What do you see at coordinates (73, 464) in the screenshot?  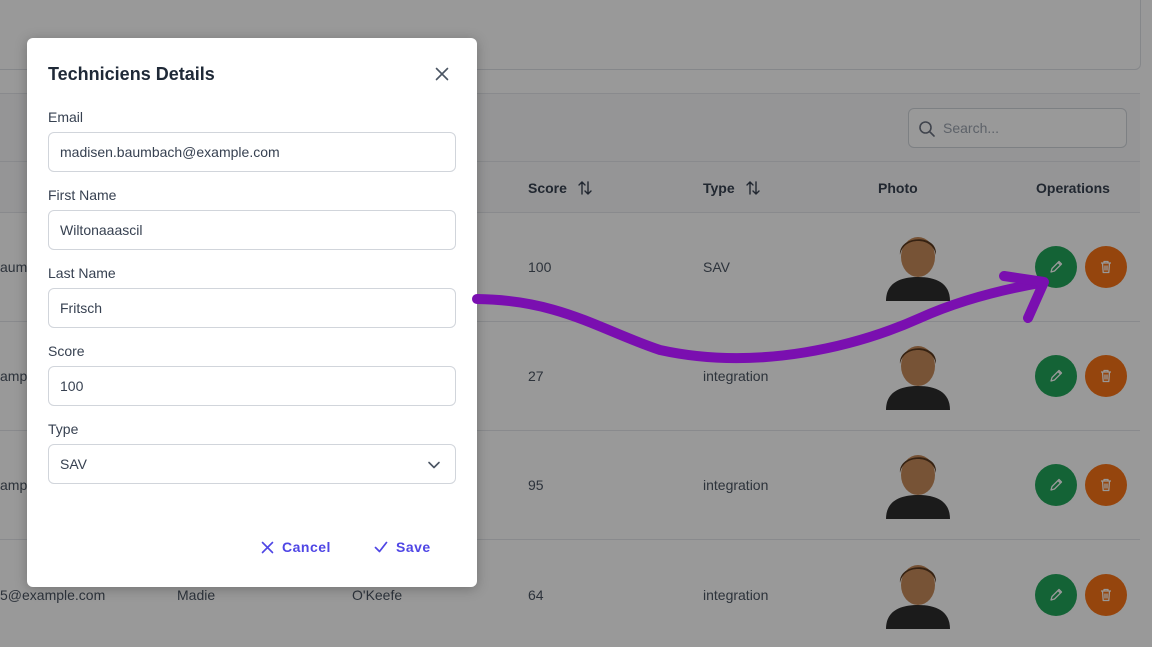 I see `type-selected-value: SAV` at bounding box center [73, 464].